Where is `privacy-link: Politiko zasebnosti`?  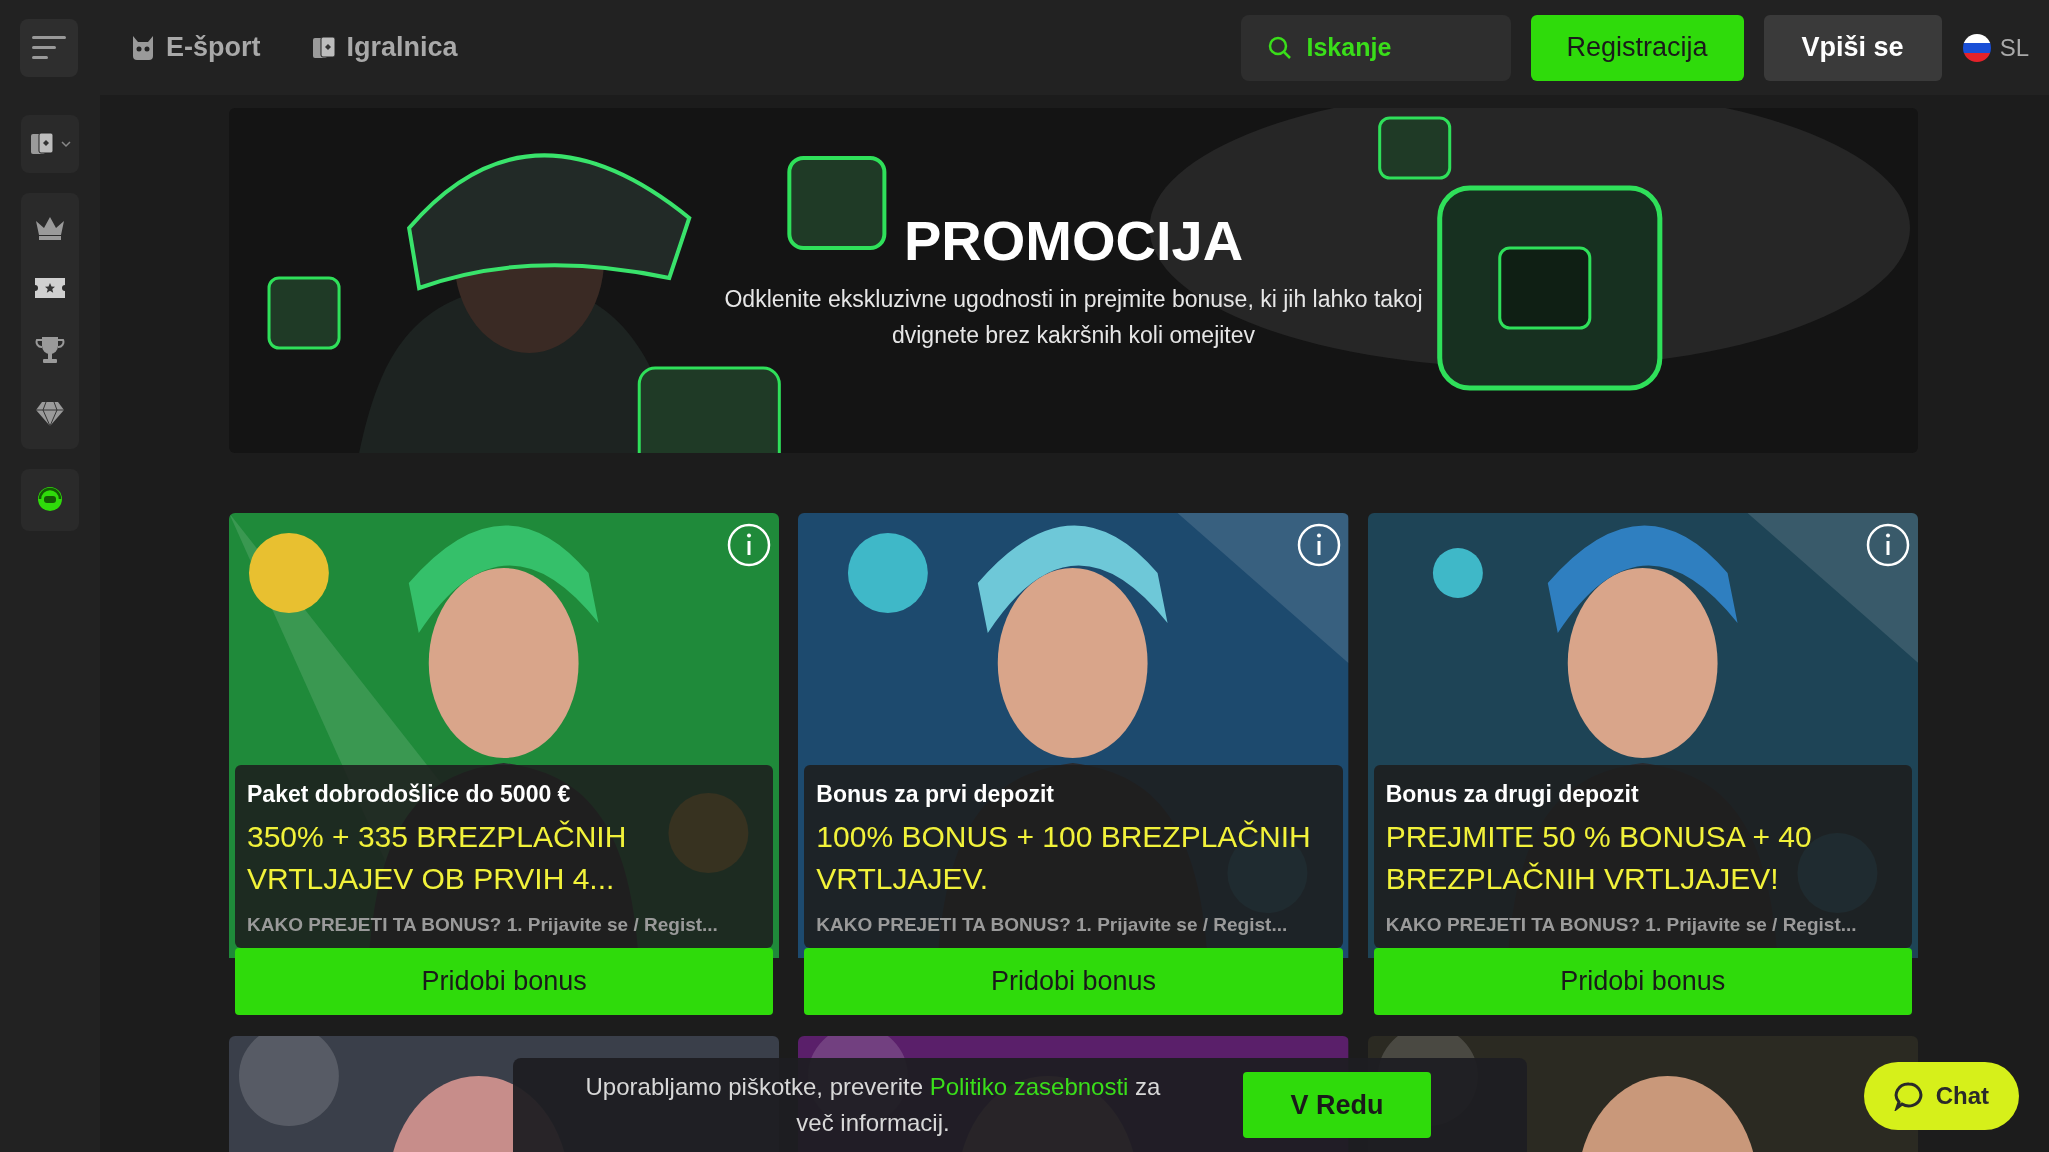
privacy-link: Politiko zasebnosti is located at coordinates (1029, 1086).